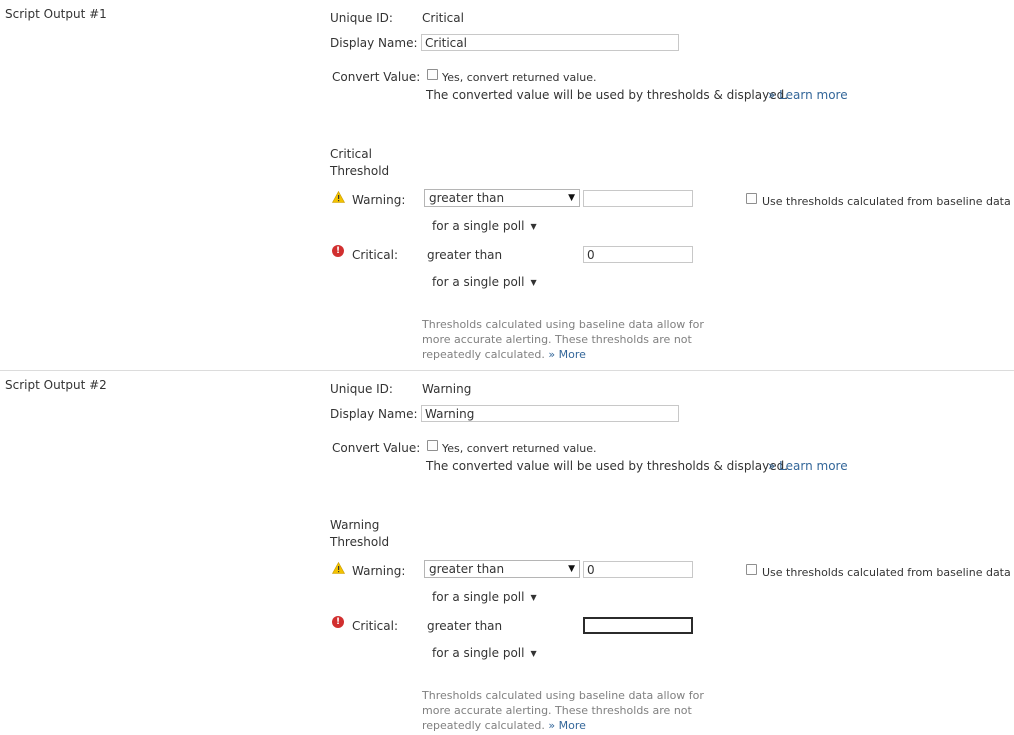  What do you see at coordinates (56, 385) in the screenshot?
I see `section-title: Script Output #2` at bounding box center [56, 385].